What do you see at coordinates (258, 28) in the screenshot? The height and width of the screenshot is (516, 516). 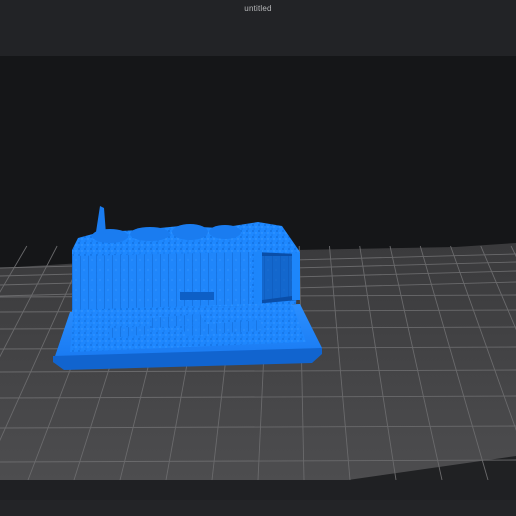 I see `title-bar: untitled` at bounding box center [258, 28].